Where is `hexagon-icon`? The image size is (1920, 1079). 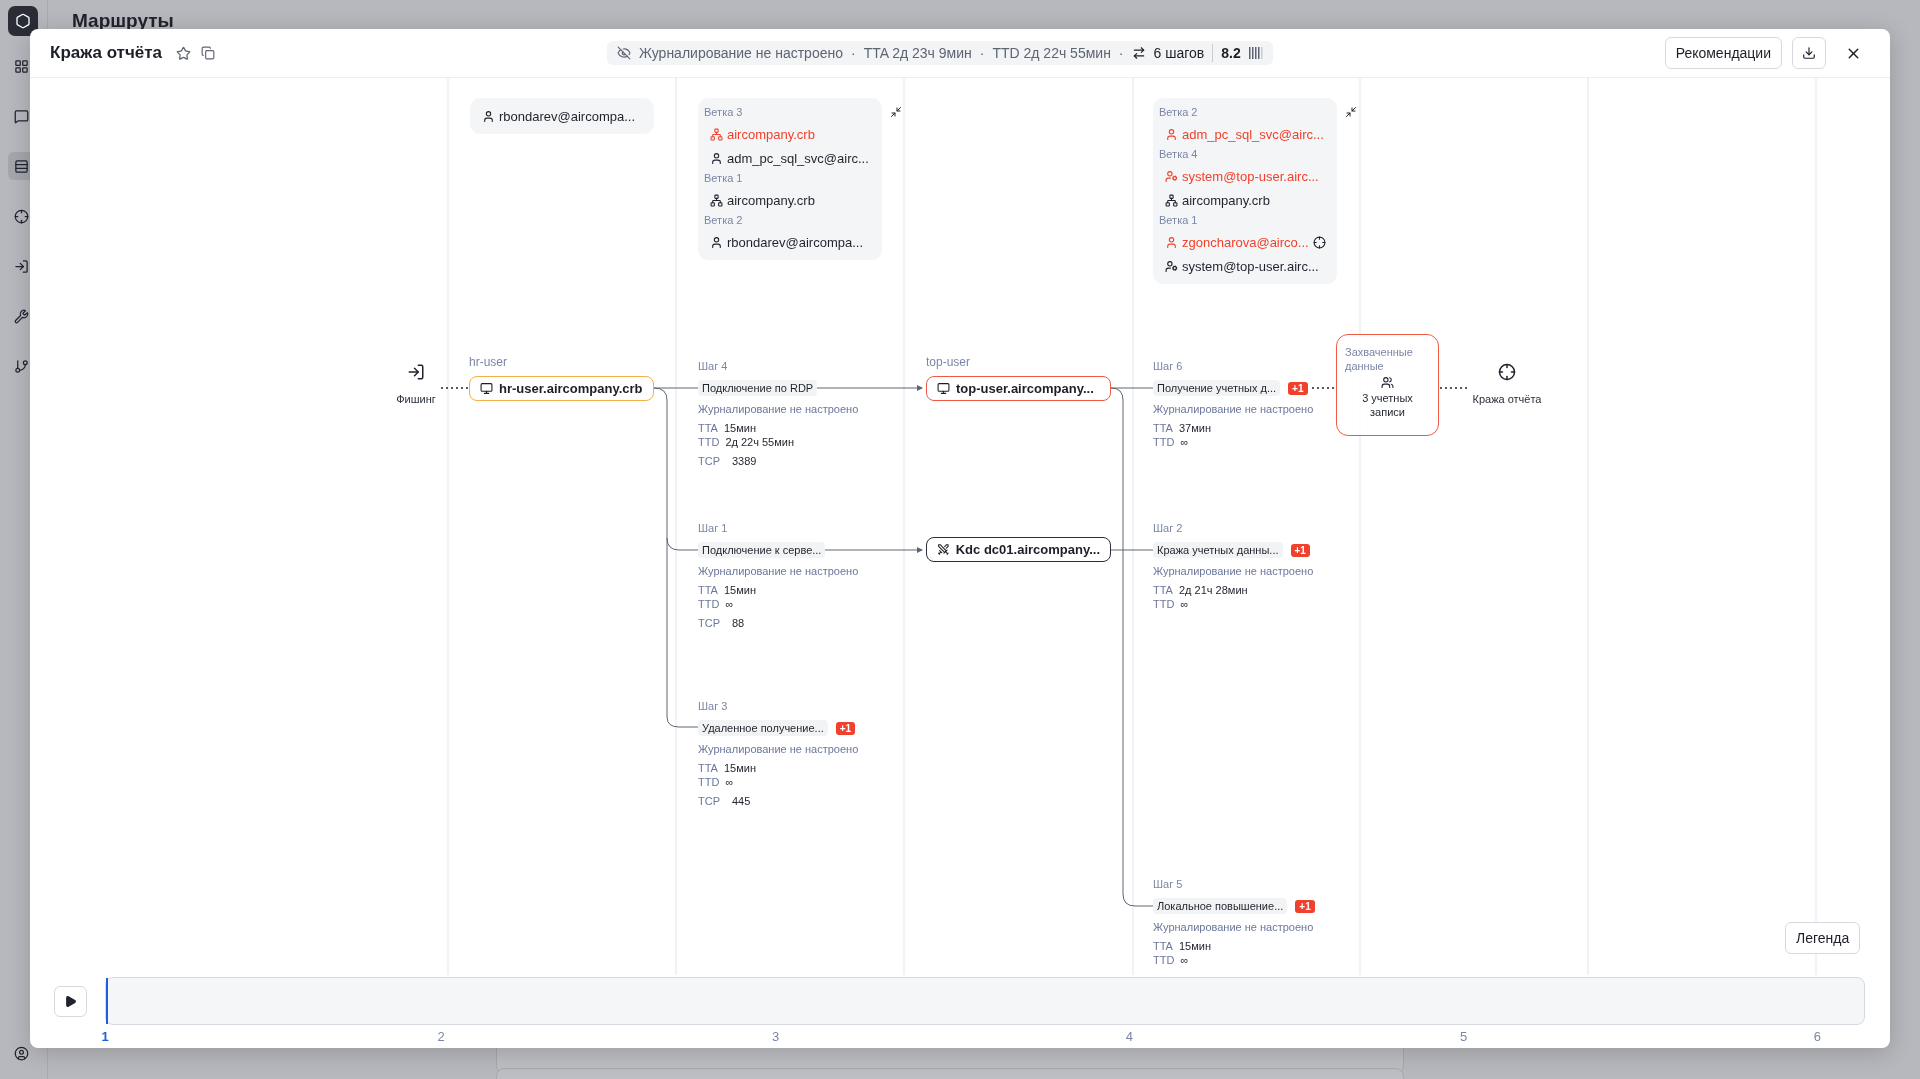
hexagon-icon is located at coordinates (23, 21).